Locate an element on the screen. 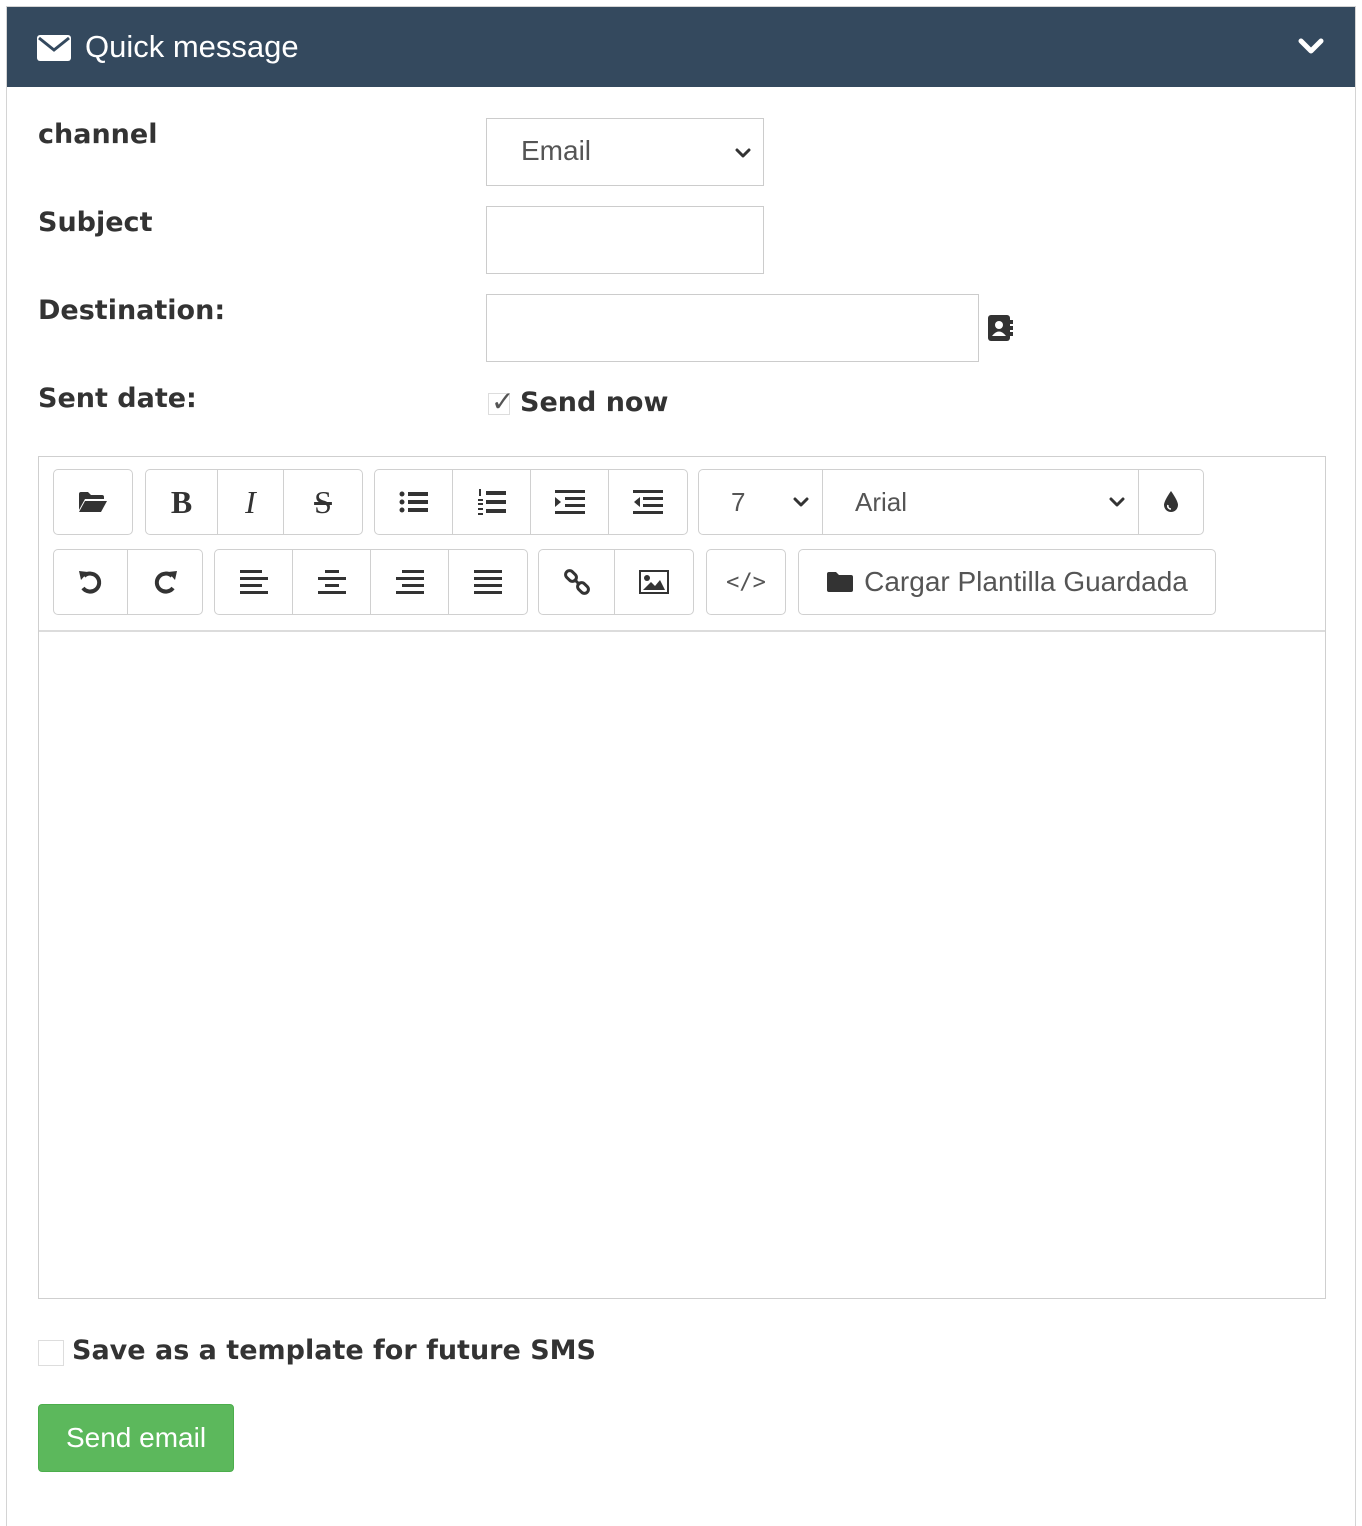 The image size is (1362, 1526). destination-label: Destination: is located at coordinates (132, 310).